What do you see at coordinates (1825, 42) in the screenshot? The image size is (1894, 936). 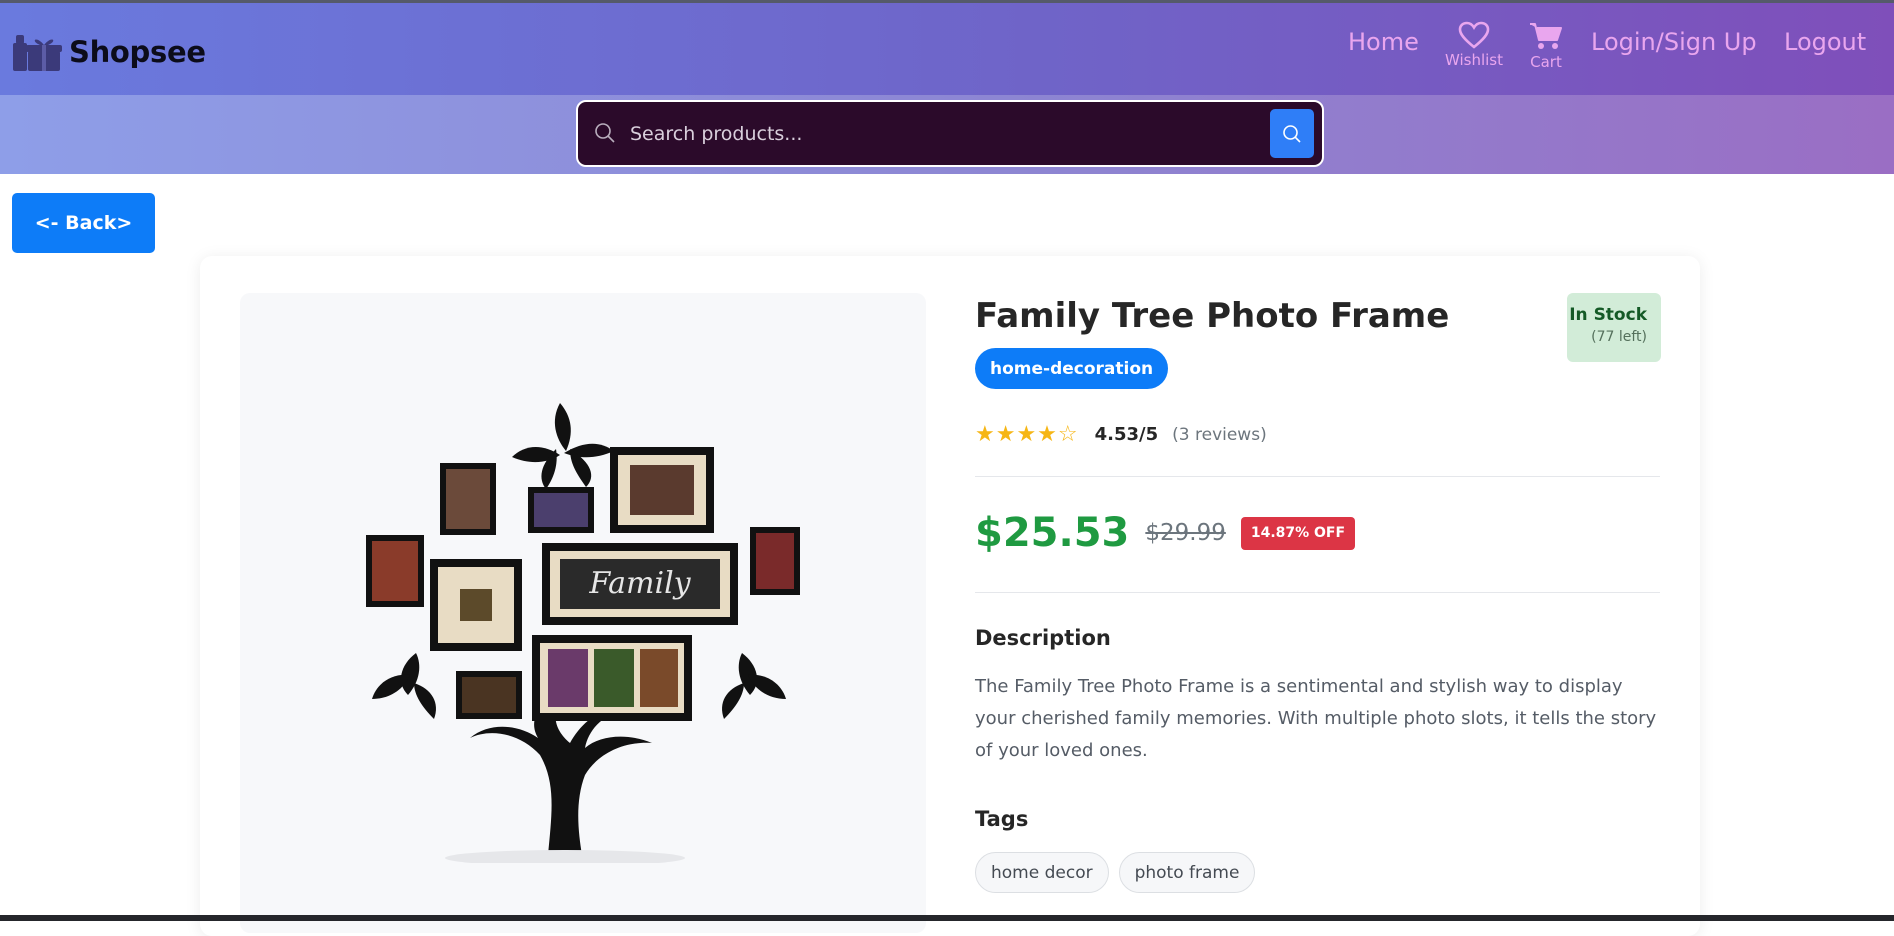 I see `nav-logout-link: Logout` at bounding box center [1825, 42].